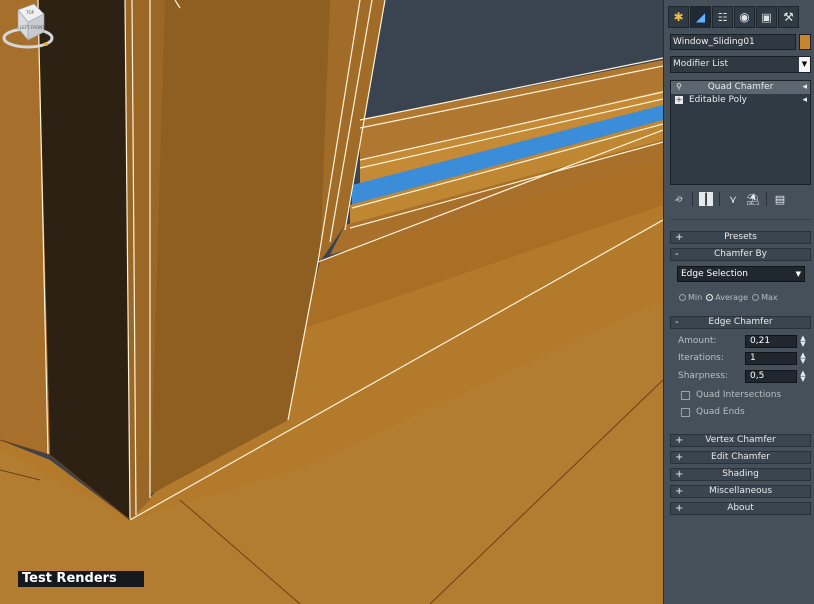 This screenshot has width=814, height=604. I want to click on pin-stack-icon: ⌮, so click(679, 199).